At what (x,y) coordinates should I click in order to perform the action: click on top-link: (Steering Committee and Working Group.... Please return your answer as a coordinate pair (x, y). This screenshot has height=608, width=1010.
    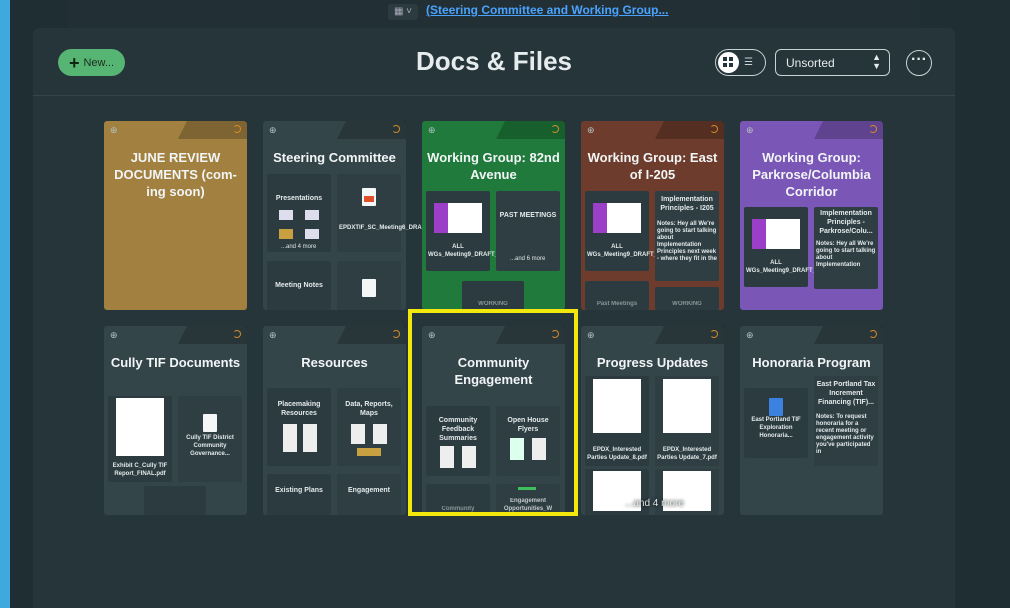
    Looking at the image, I should click on (547, 10).